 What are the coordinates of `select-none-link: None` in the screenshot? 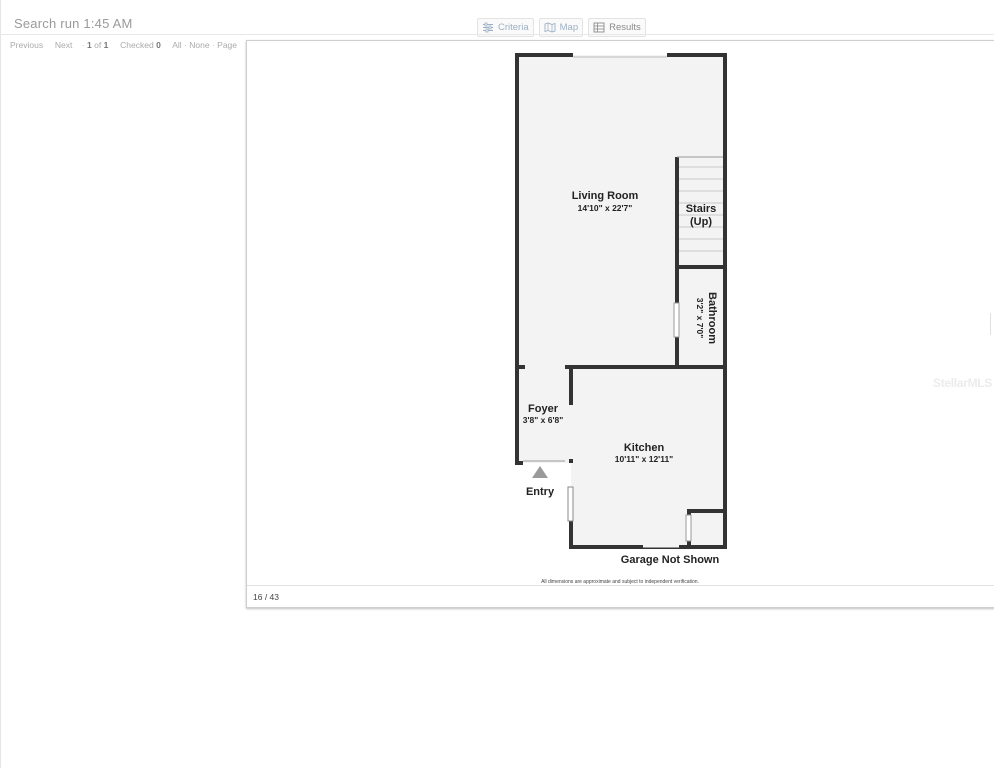 It's located at (199, 45).